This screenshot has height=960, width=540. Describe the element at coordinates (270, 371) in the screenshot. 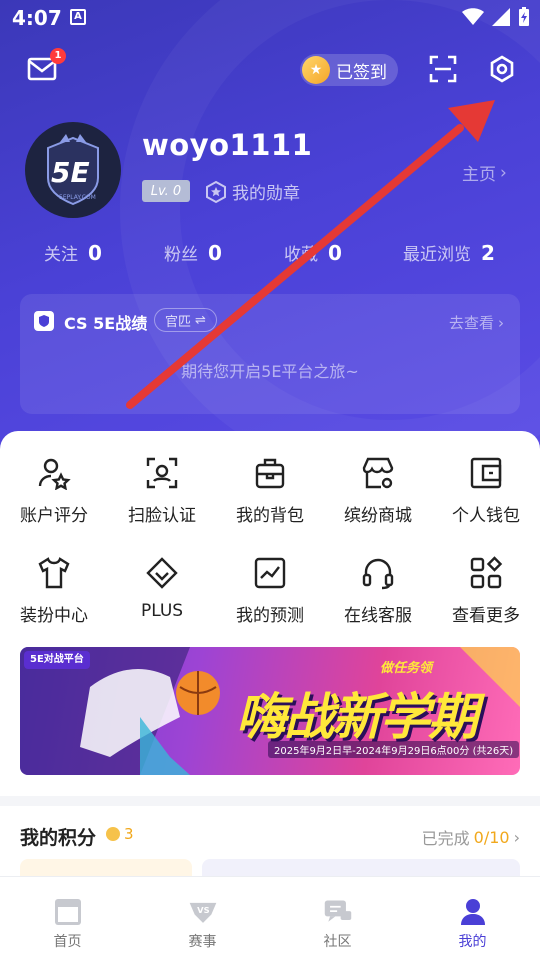

I see `cs-empty-text: 期待您开启5E平台之旅~` at that location.